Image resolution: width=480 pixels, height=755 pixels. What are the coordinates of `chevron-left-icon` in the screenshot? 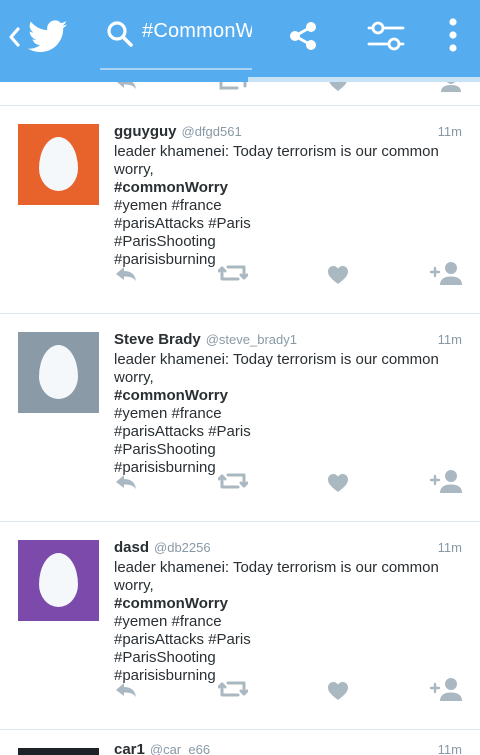 It's located at (14, 37).